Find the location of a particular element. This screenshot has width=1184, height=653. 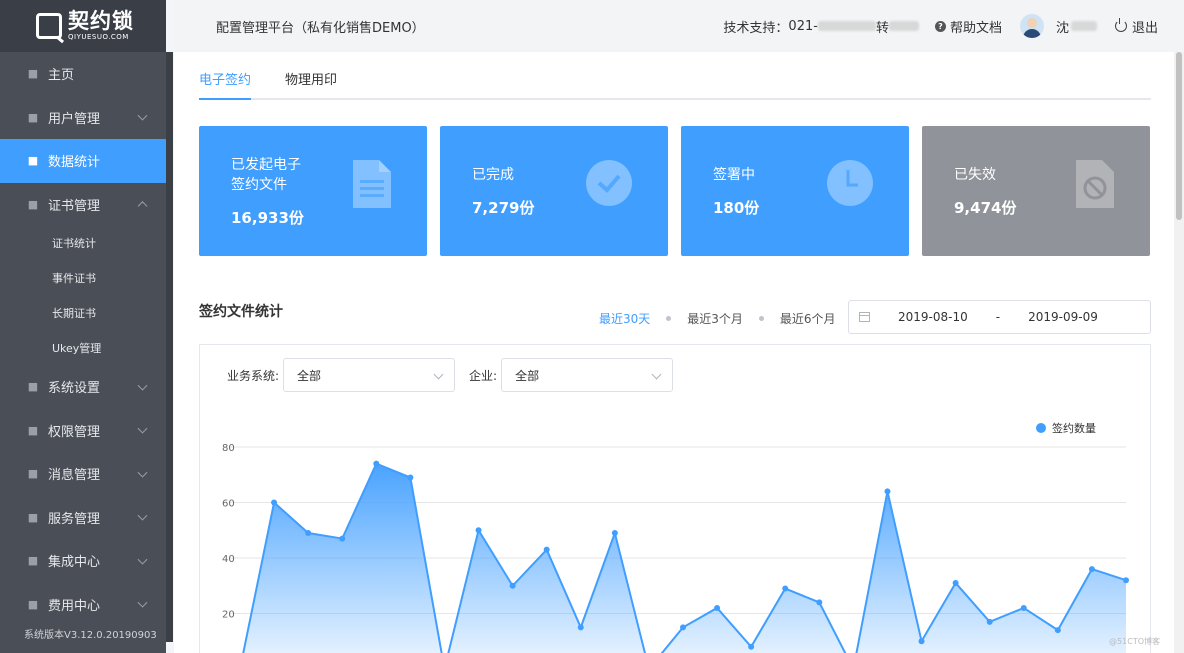

redacted-user-name is located at coordinates (1083, 26).